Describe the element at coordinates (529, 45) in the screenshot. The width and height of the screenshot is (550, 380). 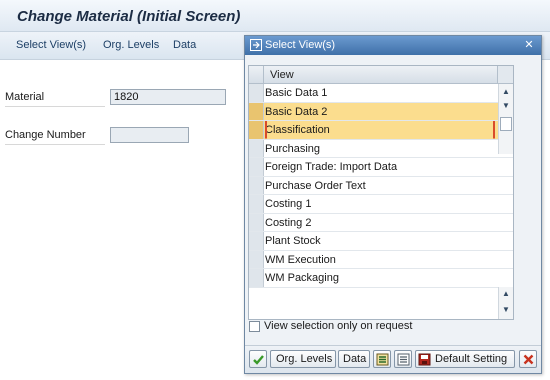
I see `close-icon: ✕` at that location.